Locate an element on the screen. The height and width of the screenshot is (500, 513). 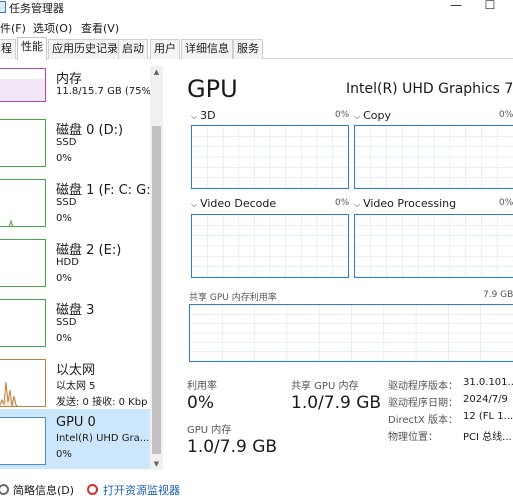
engine-copy-percent: 0% is located at coordinates (506, 115).